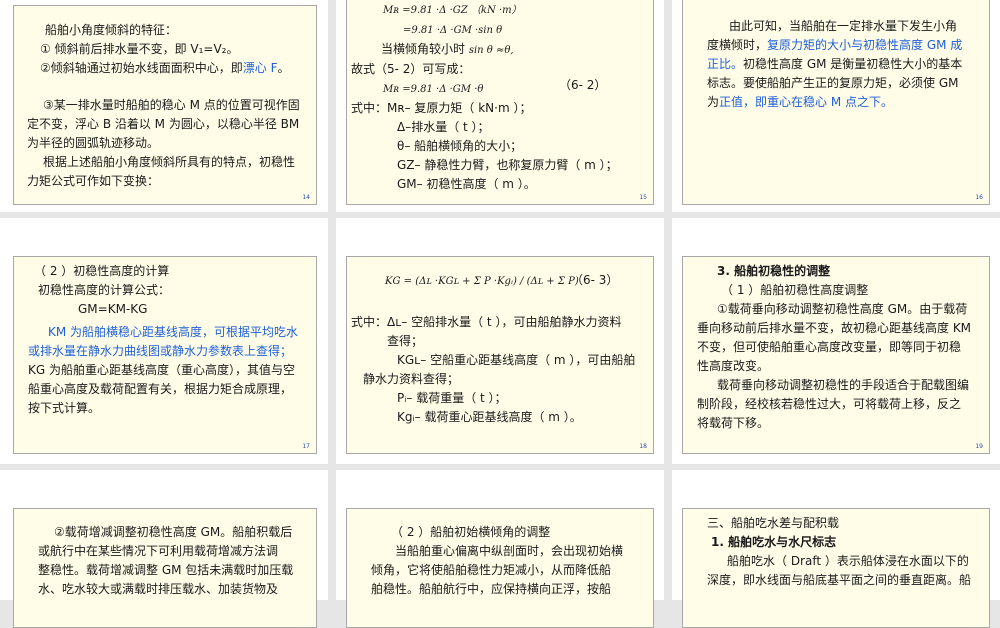 Image resolution: width=1000 pixels, height=628 pixels. What do you see at coordinates (516, 360) in the screenshot?
I see `text-run: KGʟ– 空船重心距基线高度（ m ），可由船舶` at bounding box center [516, 360].